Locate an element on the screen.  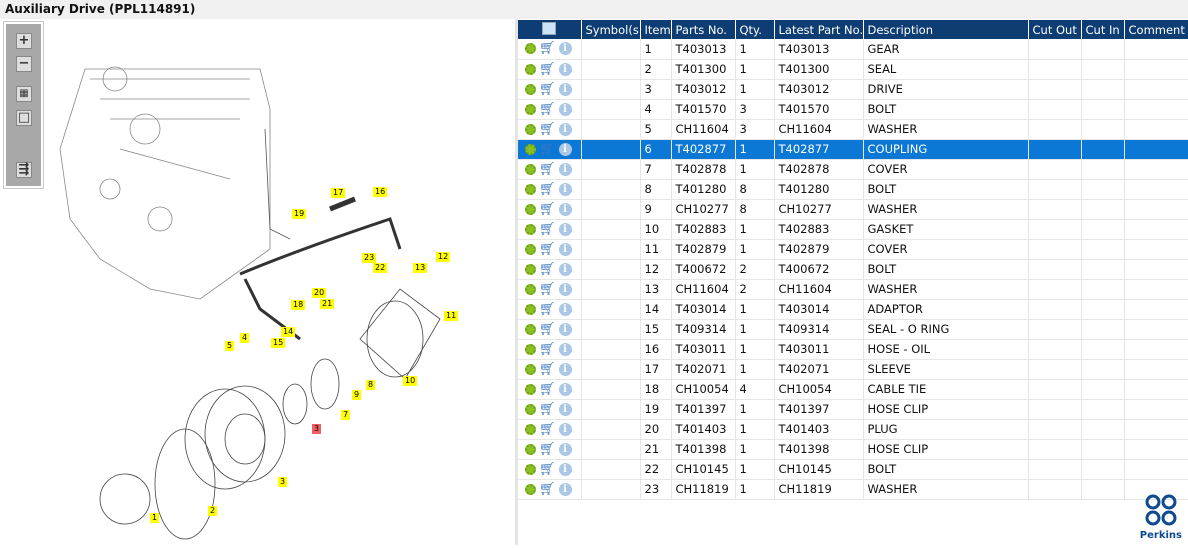
table-row: 🛒︎ i 7 T402878 1 T402878 COVER is located at coordinates (853, 169).